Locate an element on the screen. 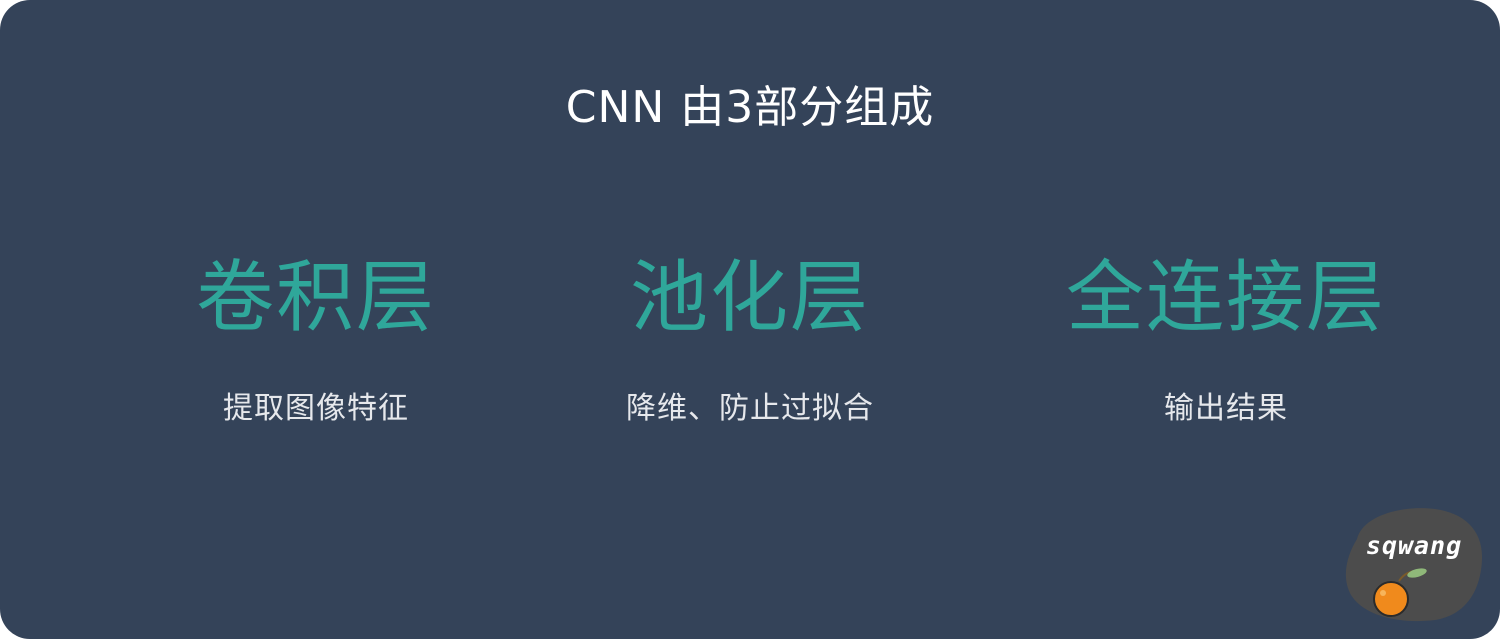 The width and height of the screenshot is (1500, 639). layer-name: 全连接层 is located at coordinates (1225, 298).